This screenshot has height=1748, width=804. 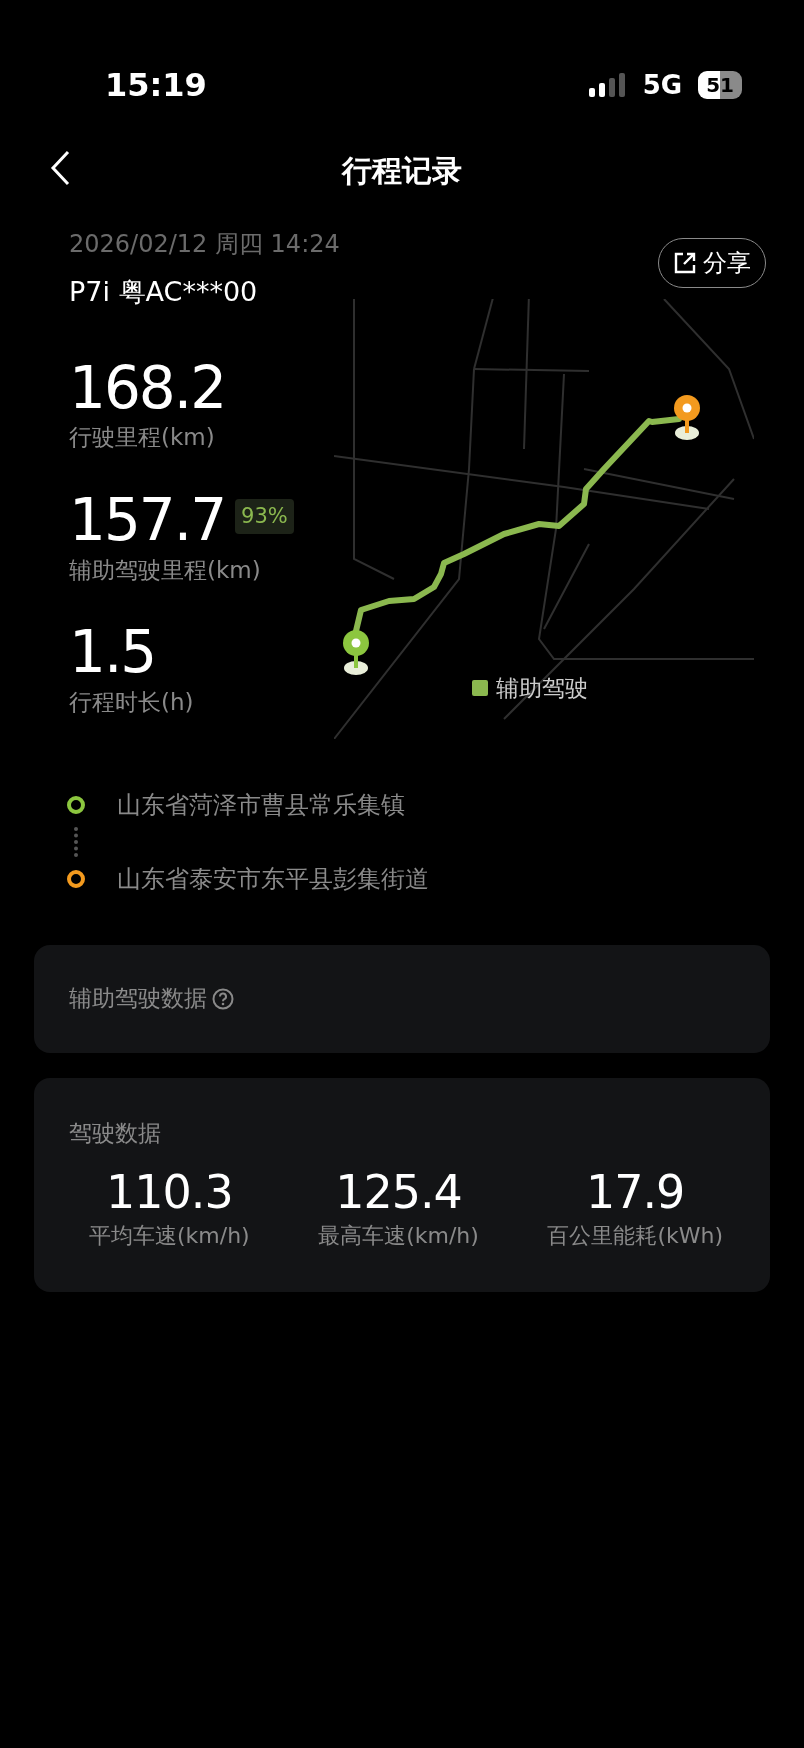 What do you see at coordinates (685, 263) in the screenshot?
I see `share-icon` at bounding box center [685, 263].